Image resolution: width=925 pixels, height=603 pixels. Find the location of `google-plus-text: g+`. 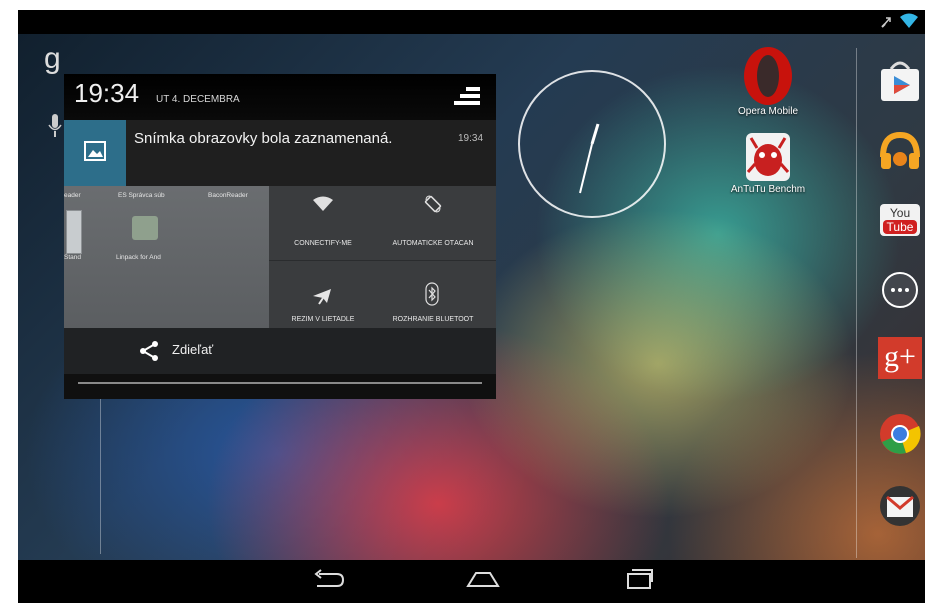

google-plus-text: g+ is located at coordinates (900, 358).